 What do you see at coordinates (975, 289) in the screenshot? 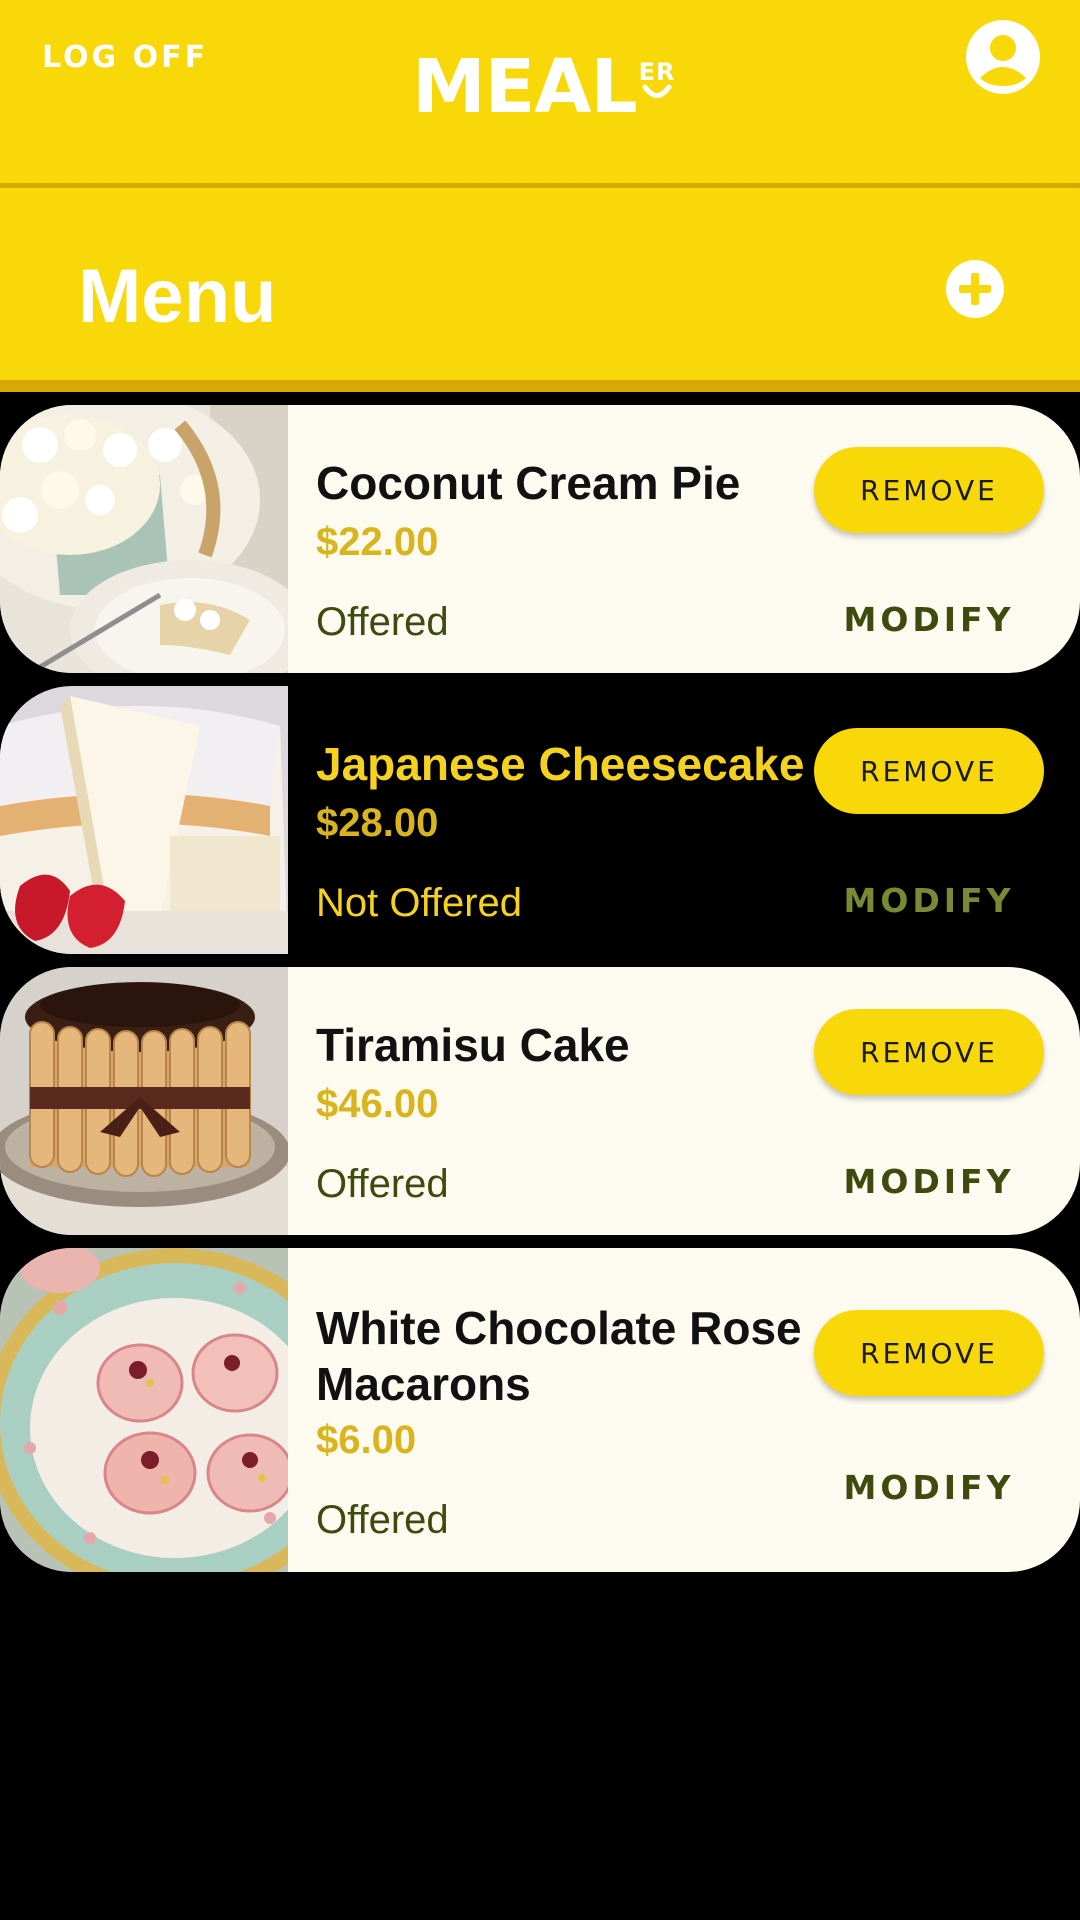
I see `add-circle-icon` at bounding box center [975, 289].